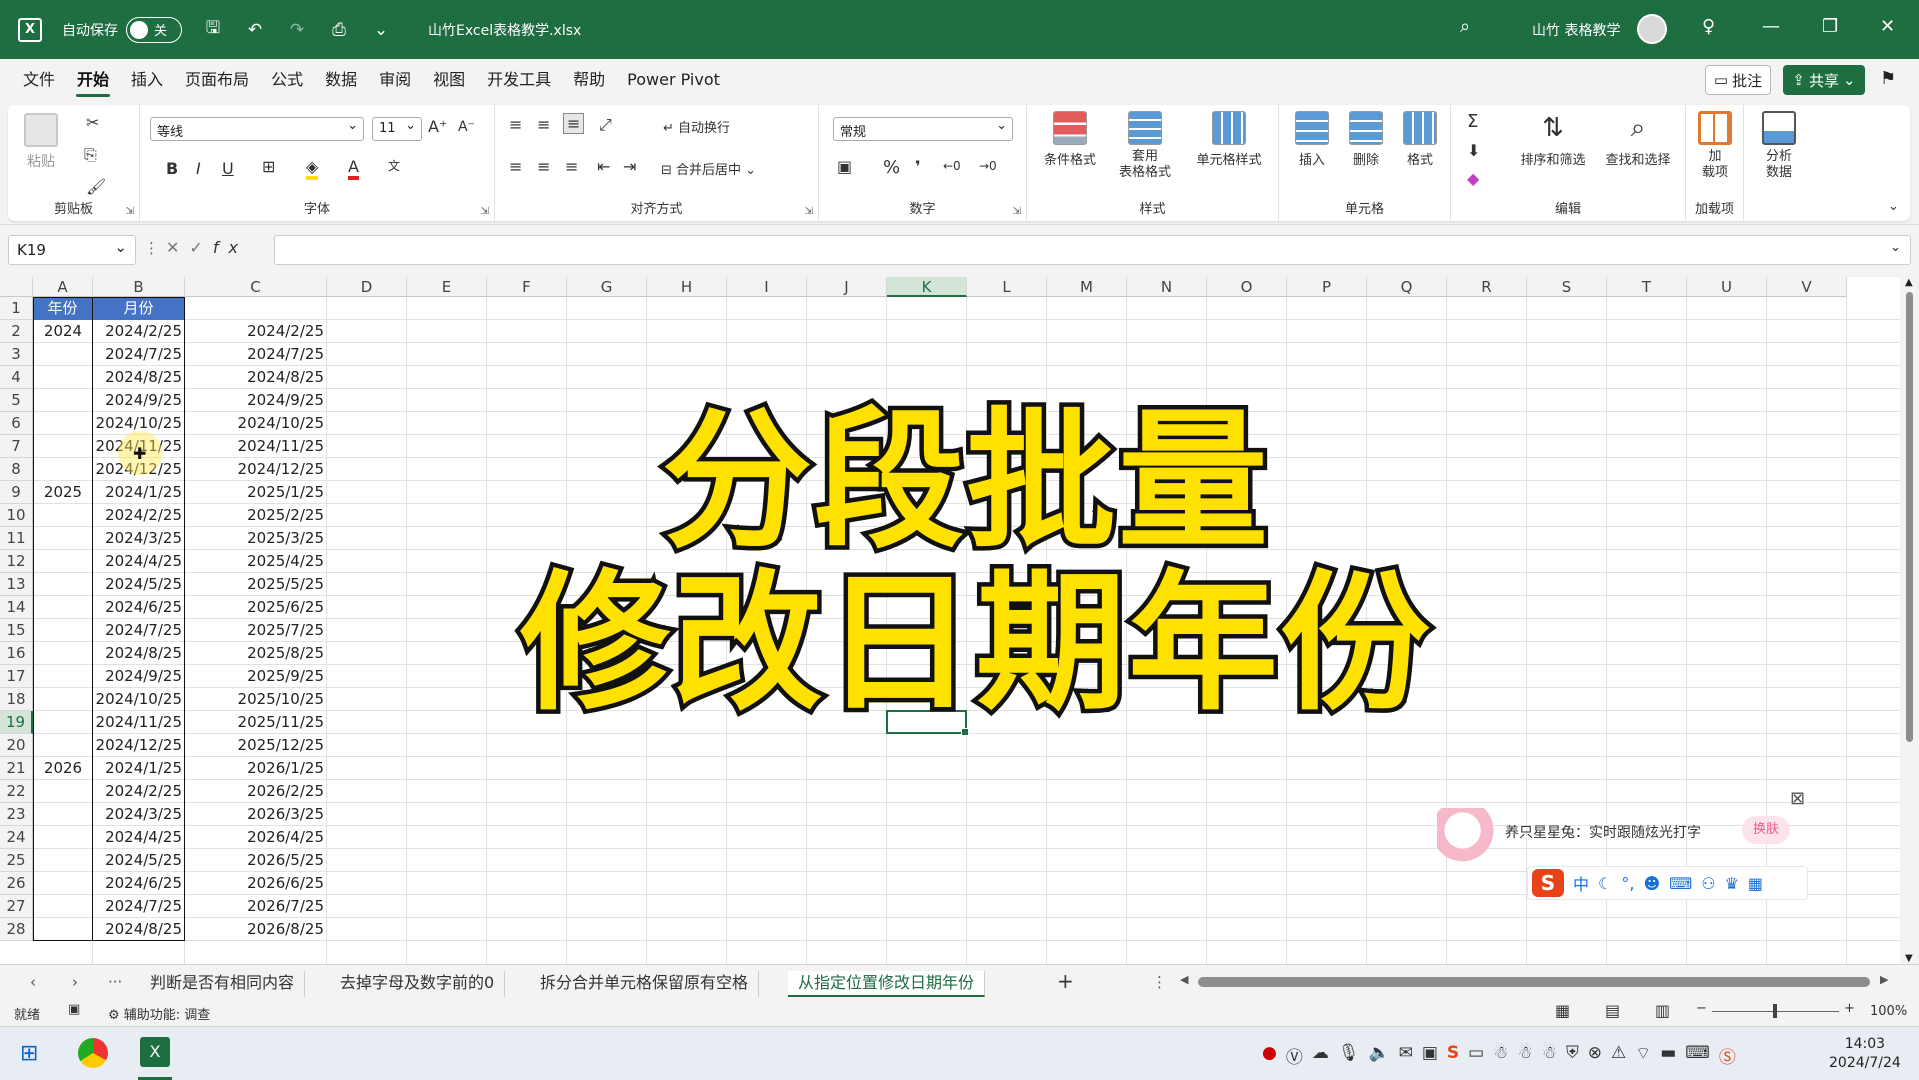  I want to click on zoom-level: 100%, so click(1888, 1011).